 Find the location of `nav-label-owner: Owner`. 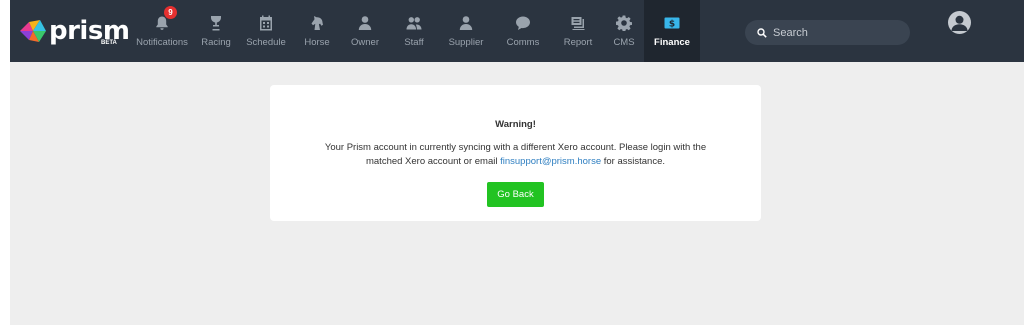

nav-label-owner: Owner is located at coordinates (365, 42).